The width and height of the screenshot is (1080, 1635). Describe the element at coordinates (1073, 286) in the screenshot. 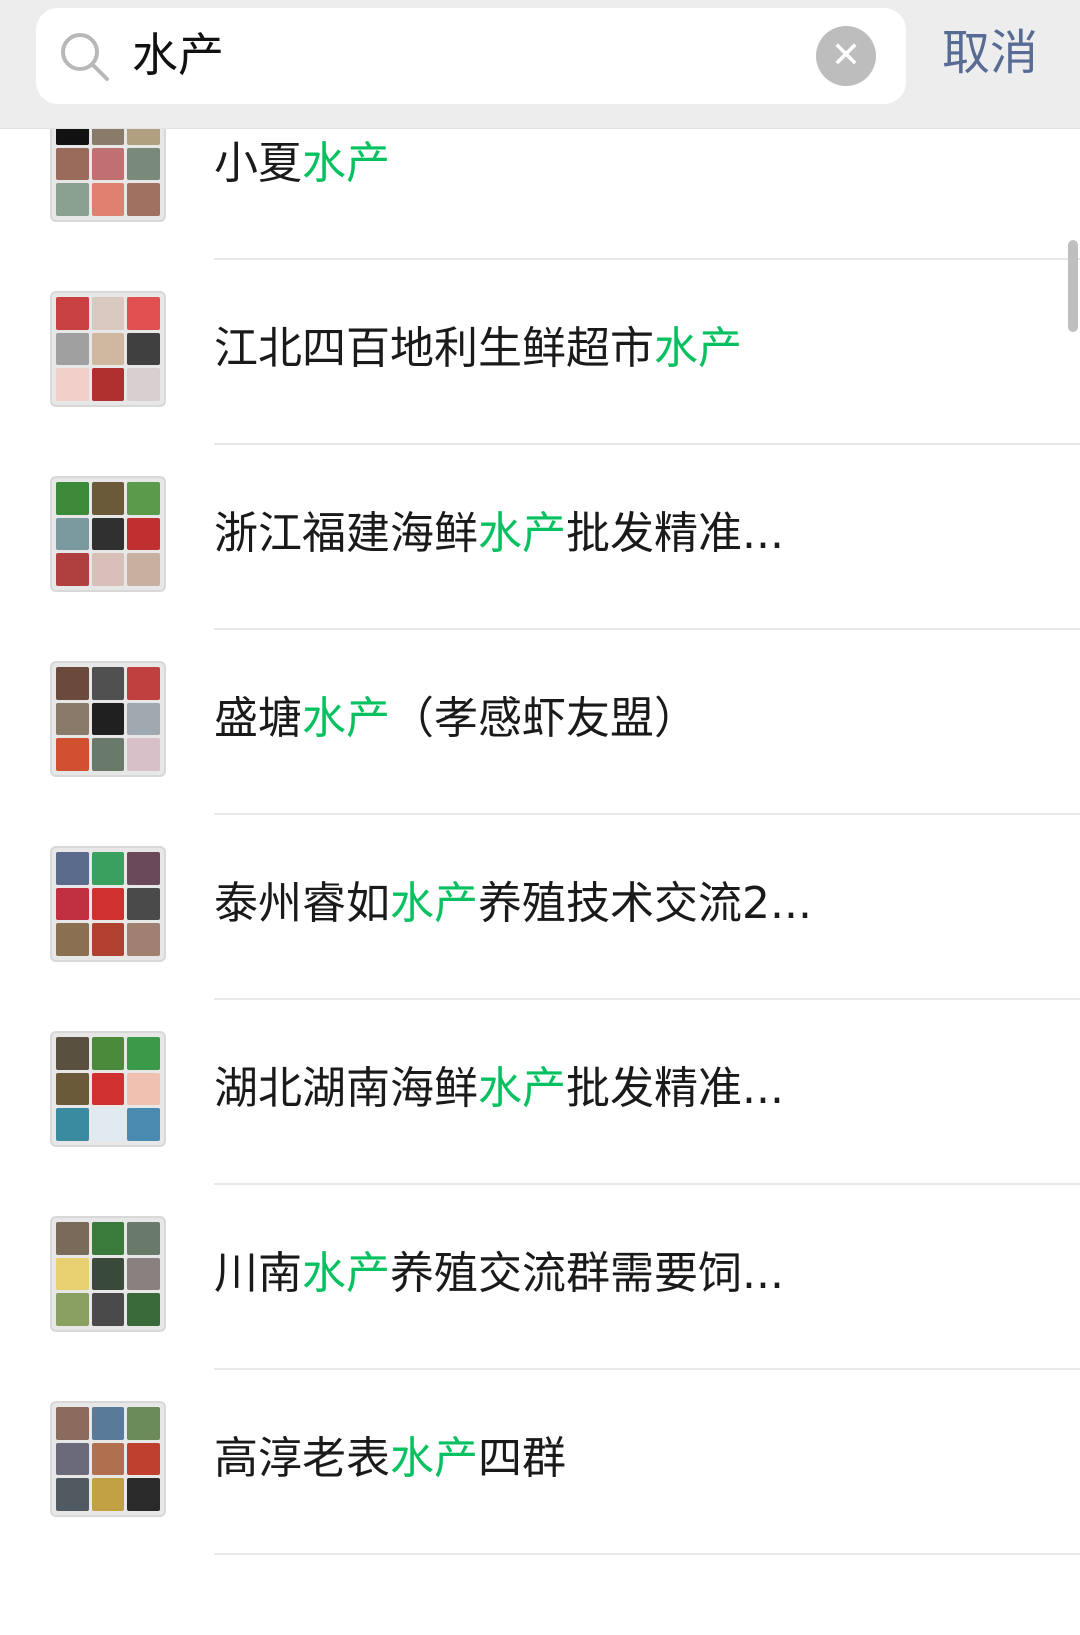

I see `scrollbar` at that location.